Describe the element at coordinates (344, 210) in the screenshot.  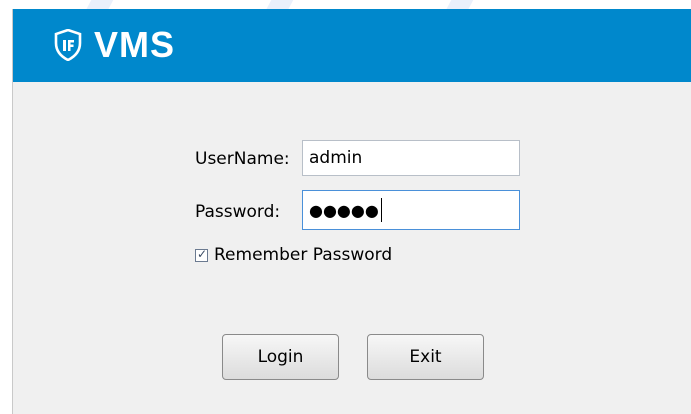
I see `password-masked-value: ●●●●●` at that location.